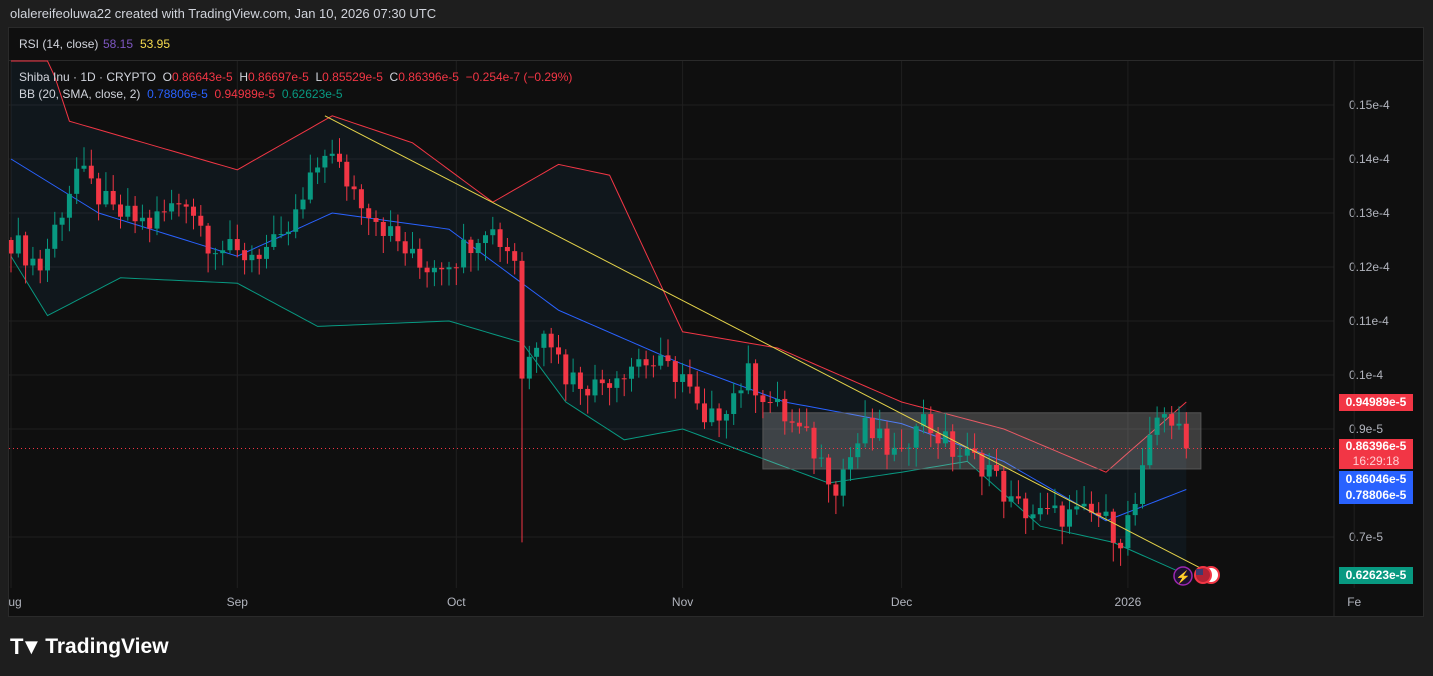  I want to click on close-value: 0.86396e-5, so click(428, 77).